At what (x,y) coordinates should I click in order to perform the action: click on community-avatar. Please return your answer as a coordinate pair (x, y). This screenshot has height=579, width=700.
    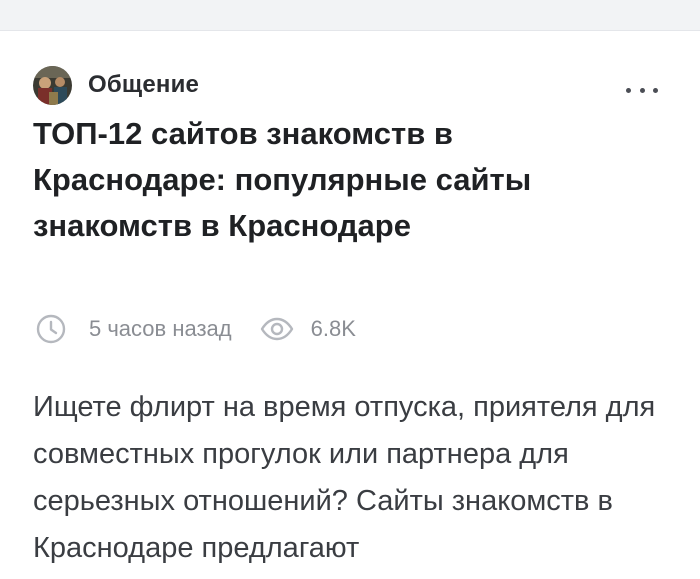
    Looking at the image, I should click on (52, 85).